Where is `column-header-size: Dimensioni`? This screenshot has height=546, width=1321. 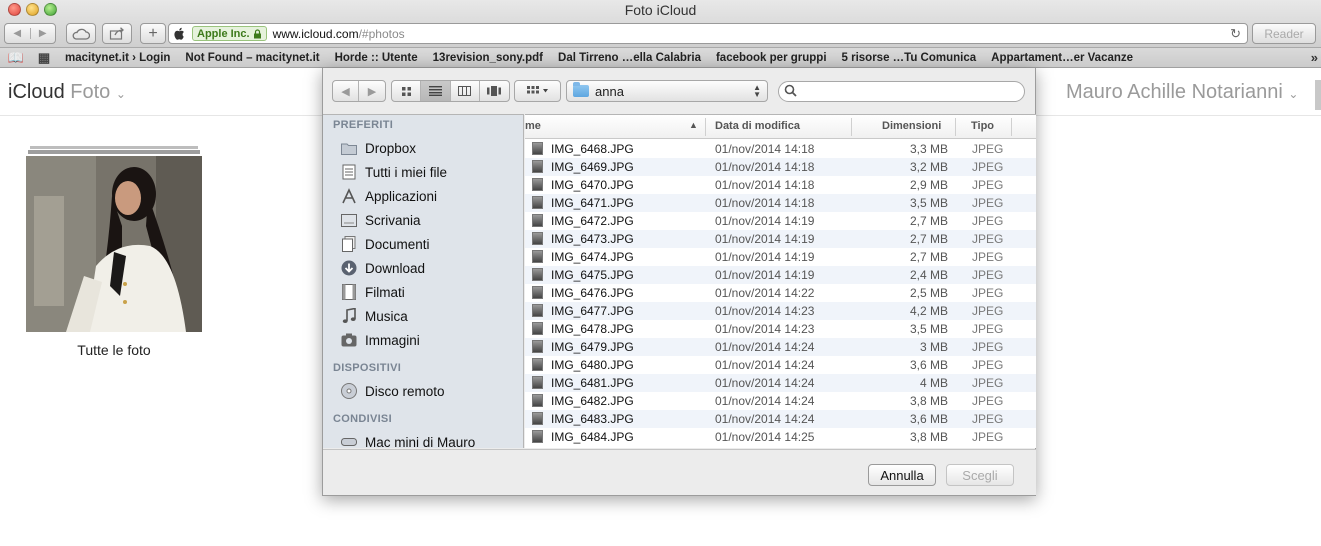 column-header-size: Dimensioni is located at coordinates (911, 126).